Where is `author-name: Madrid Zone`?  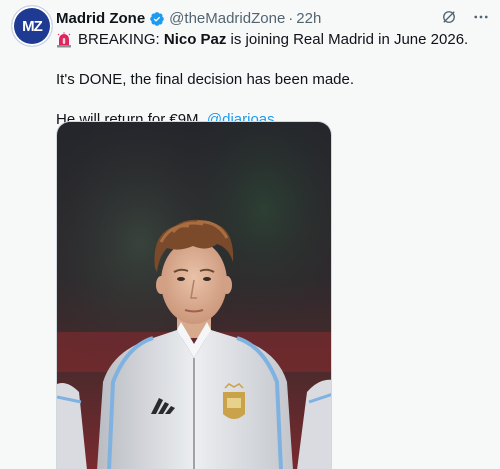
author-name: Madrid Zone is located at coordinates (100, 18).